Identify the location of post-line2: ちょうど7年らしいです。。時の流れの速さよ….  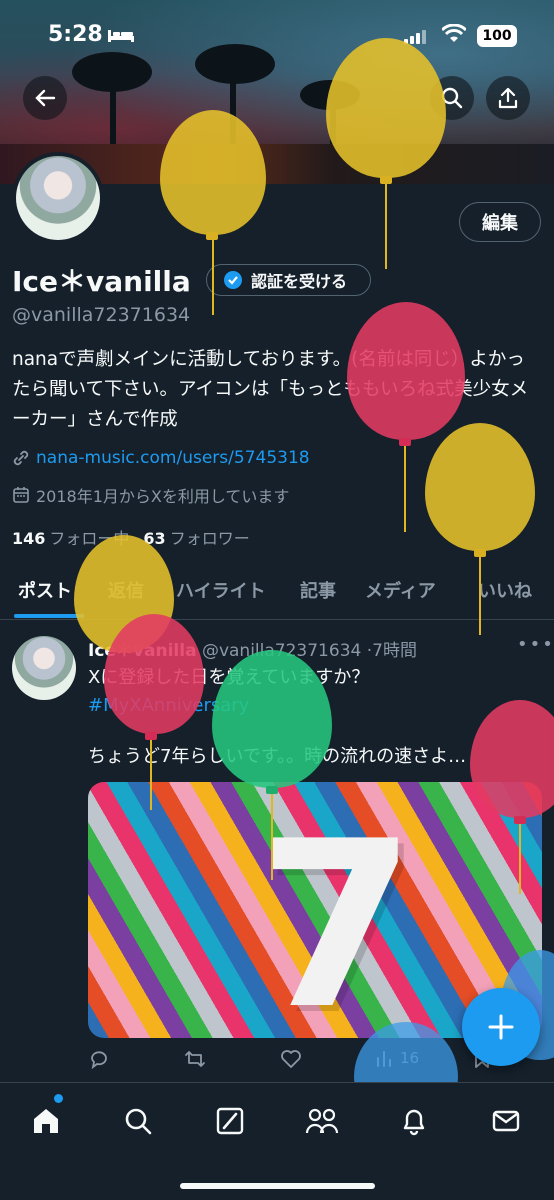
(277, 756).